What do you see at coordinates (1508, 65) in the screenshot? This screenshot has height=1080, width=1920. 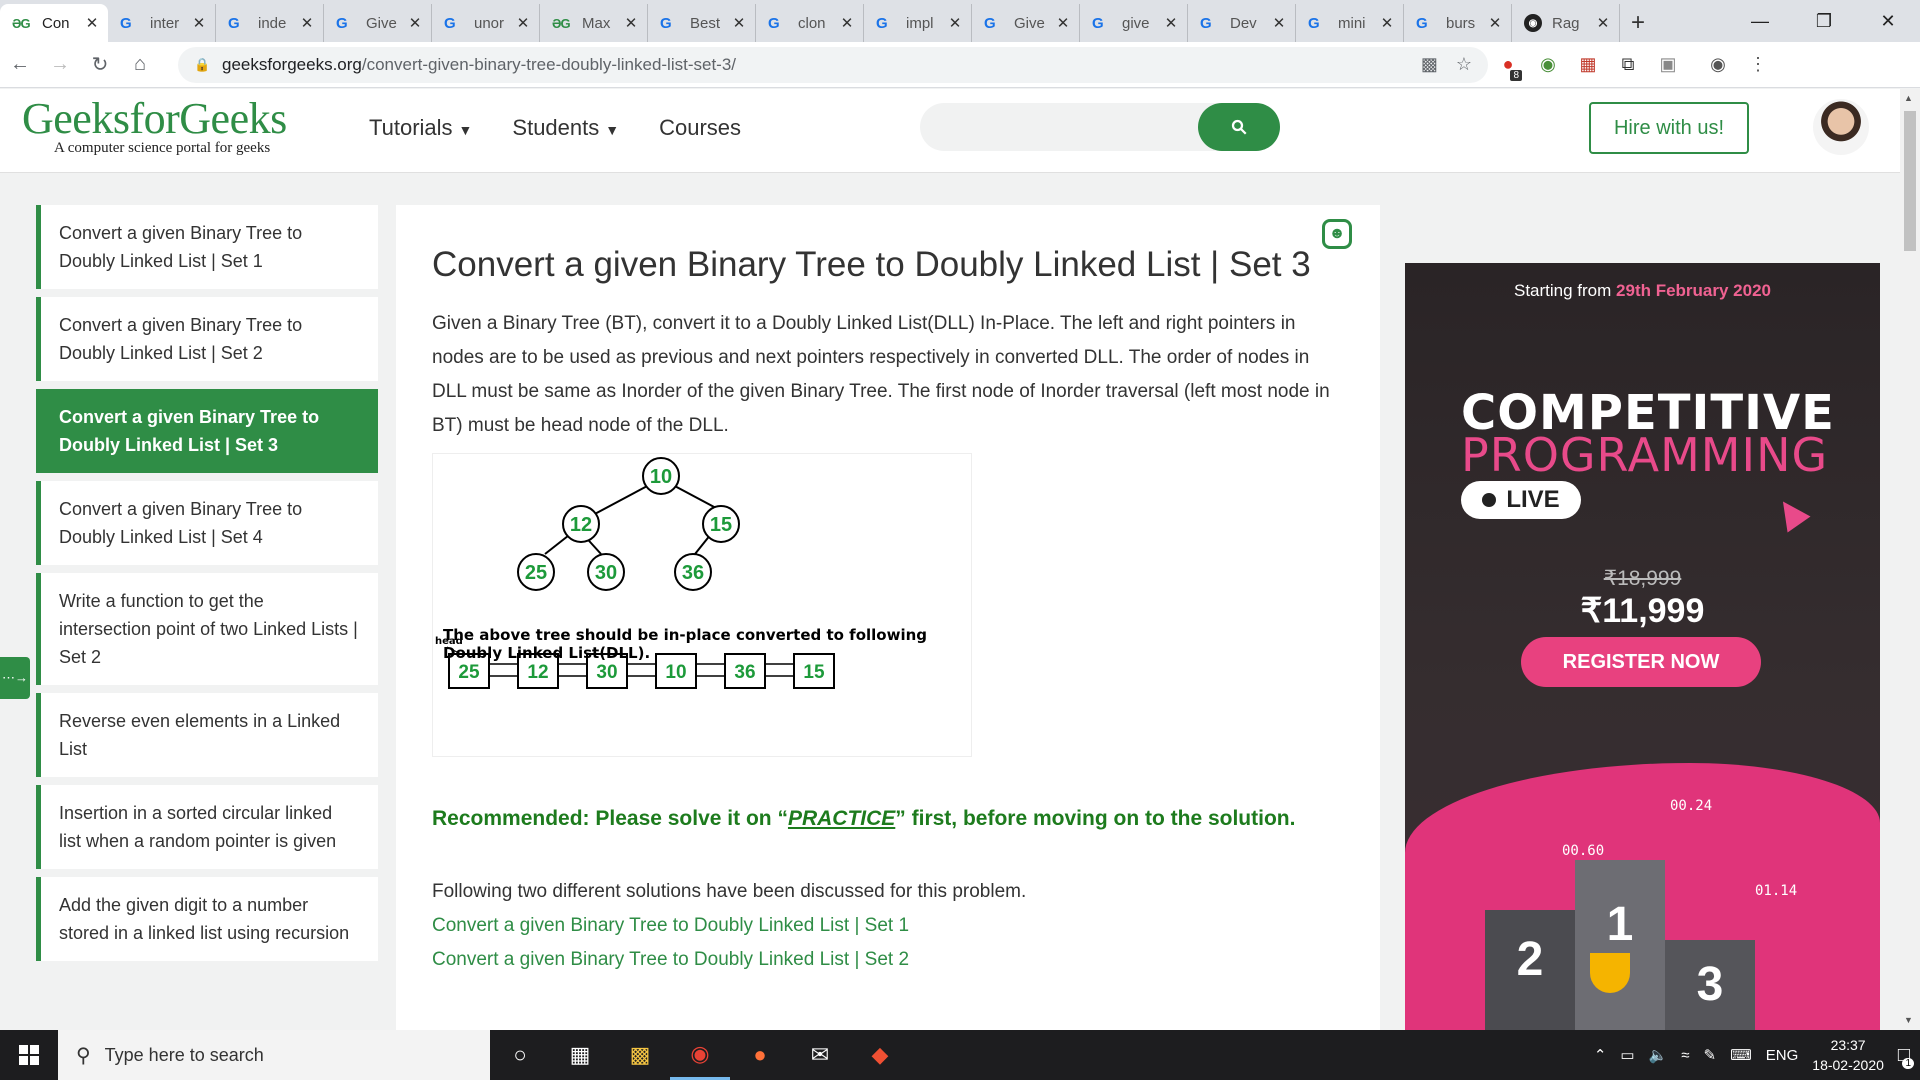 I see `extension-badge-icon: ● 8` at bounding box center [1508, 65].